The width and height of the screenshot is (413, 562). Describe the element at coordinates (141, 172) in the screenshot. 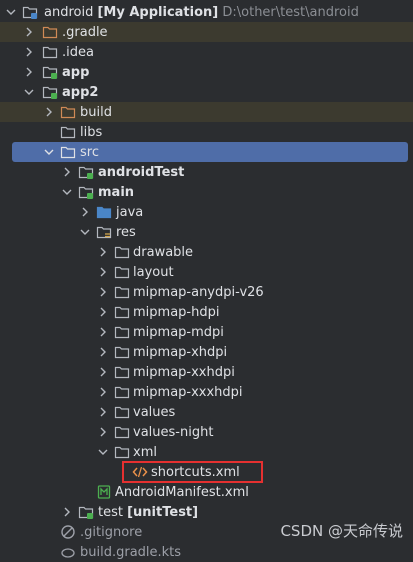

I see `tree-label-androidtest: androidTest` at that location.